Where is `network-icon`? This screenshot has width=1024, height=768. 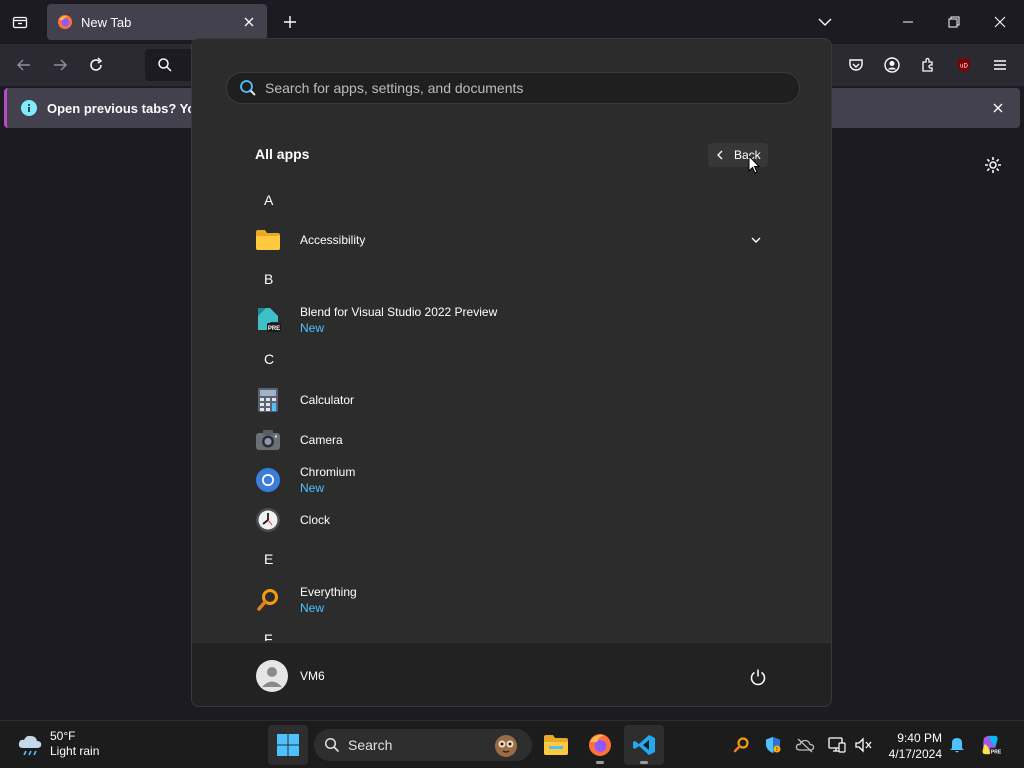 network-icon is located at coordinates (837, 745).